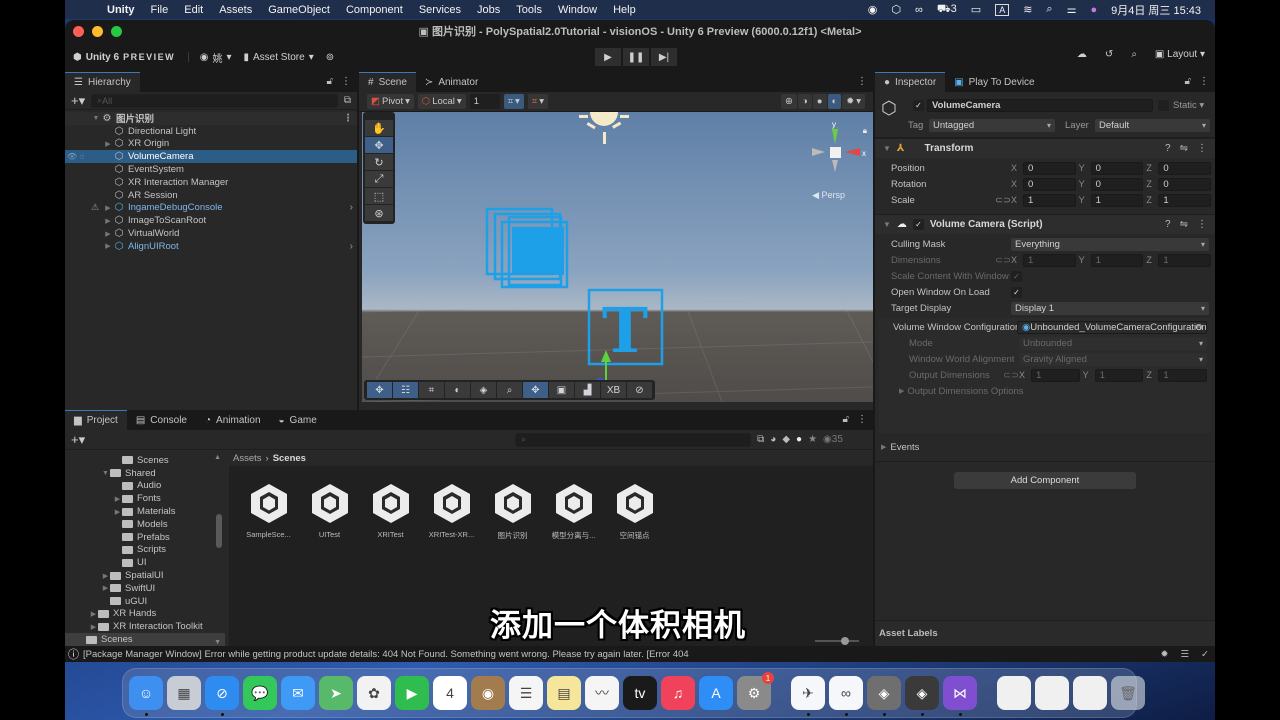  What do you see at coordinates (145, 626) in the screenshot?
I see `project-folder-item: ▶ XR Interaction Toolkit` at bounding box center [145, 626].